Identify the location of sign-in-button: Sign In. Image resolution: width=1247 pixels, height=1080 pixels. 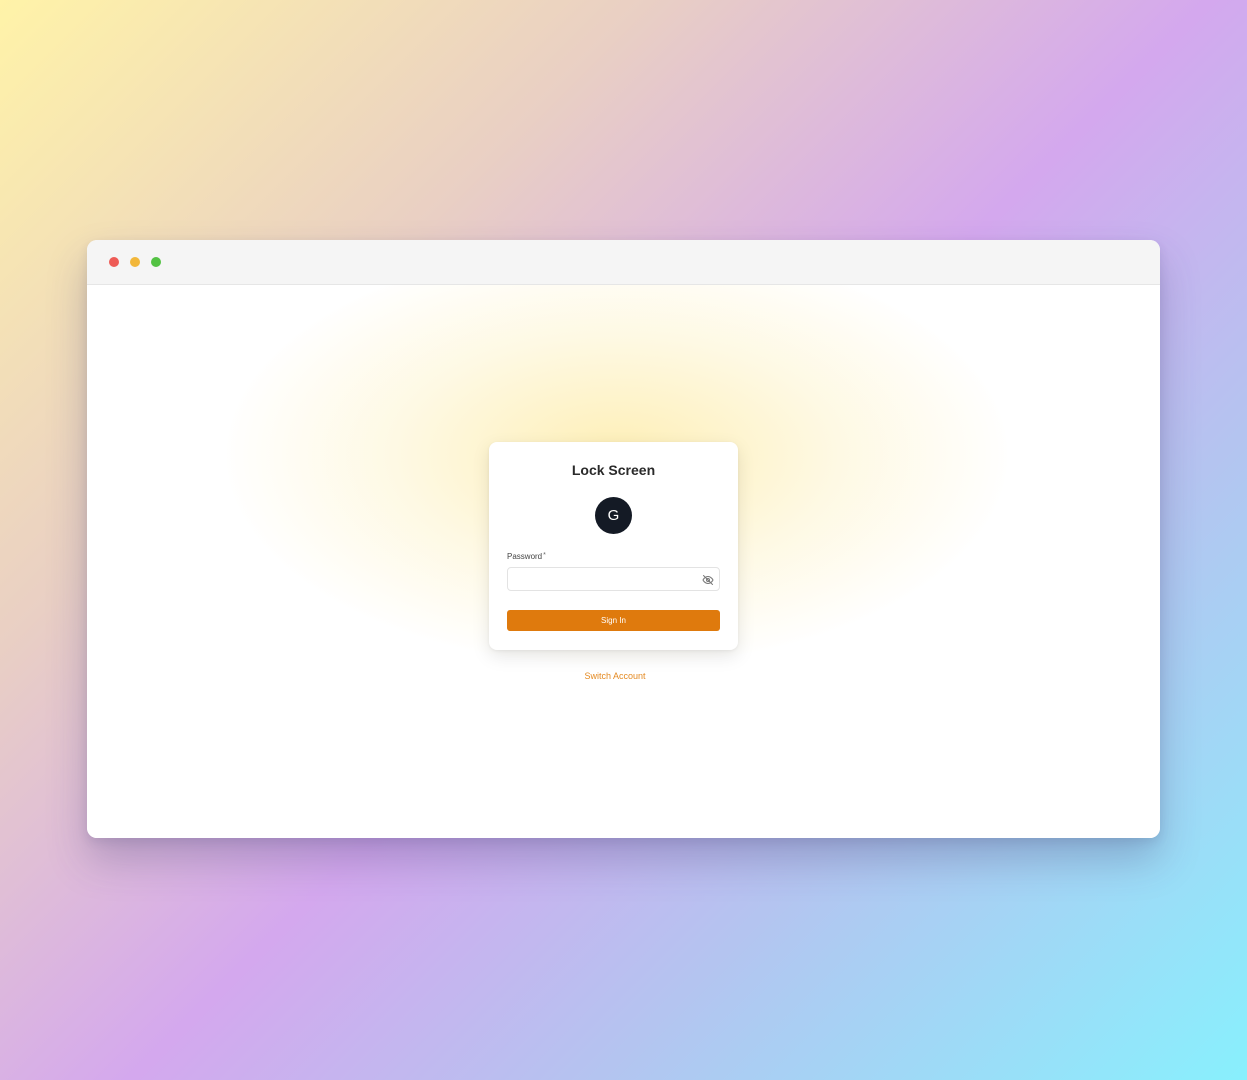
(613, 620).